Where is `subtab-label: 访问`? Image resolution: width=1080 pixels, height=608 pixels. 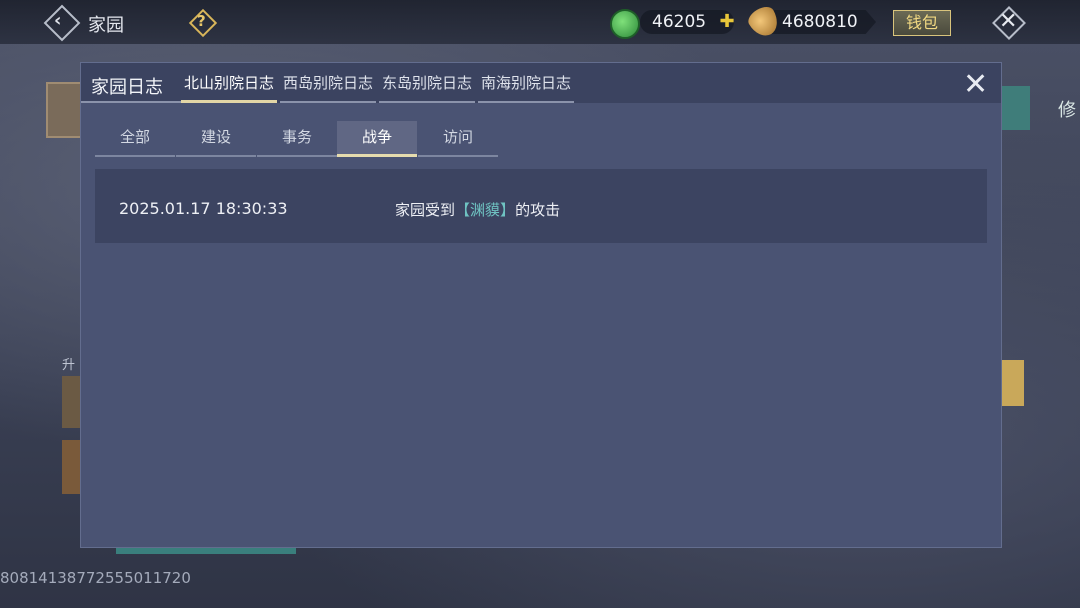
subtab-label: 访问 is located at coordinates (457, 137).